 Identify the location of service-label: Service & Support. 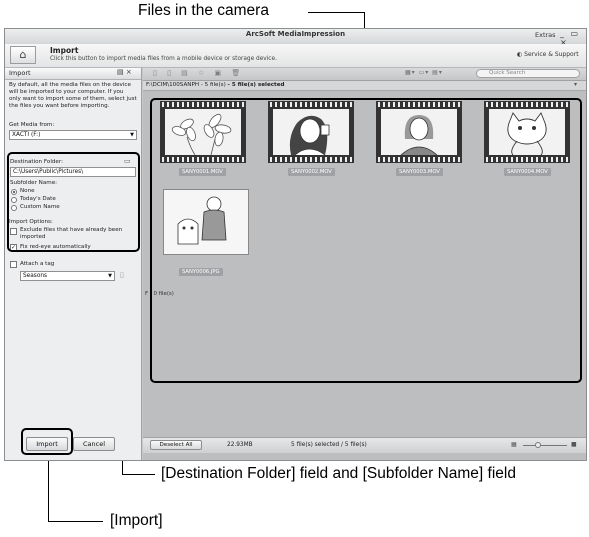
(551, 54).